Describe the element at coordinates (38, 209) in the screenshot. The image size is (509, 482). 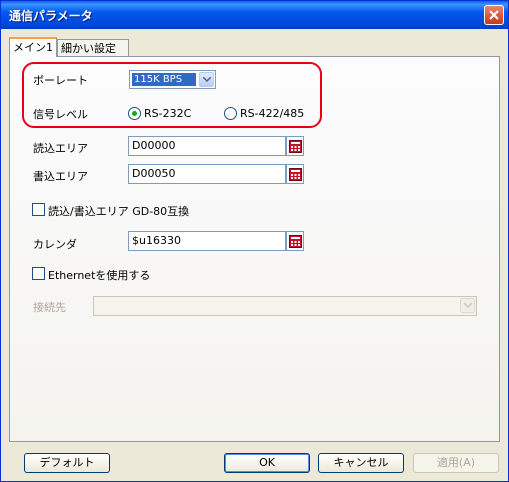
I see `gd80-compat-checkbox` at that location.